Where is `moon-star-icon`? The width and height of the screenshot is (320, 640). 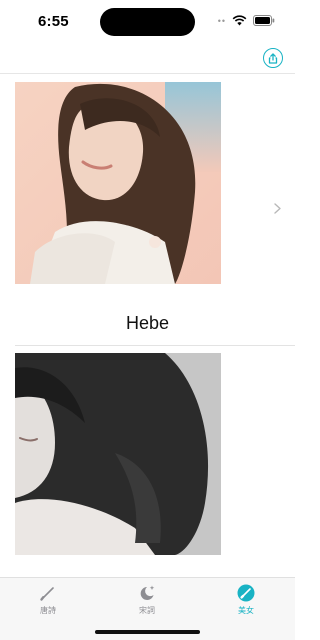 moon-star-icon is located at coordinates (147, 592).